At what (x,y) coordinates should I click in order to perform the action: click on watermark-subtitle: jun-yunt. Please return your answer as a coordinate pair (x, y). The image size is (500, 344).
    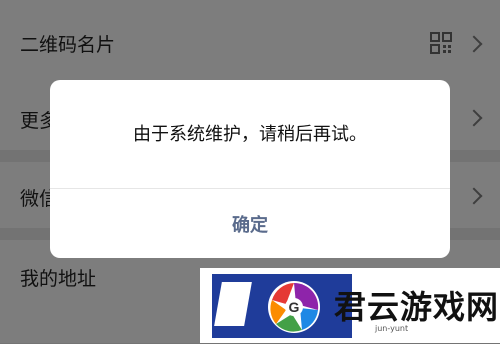
    Looking at the image, I should click on (392, 328).